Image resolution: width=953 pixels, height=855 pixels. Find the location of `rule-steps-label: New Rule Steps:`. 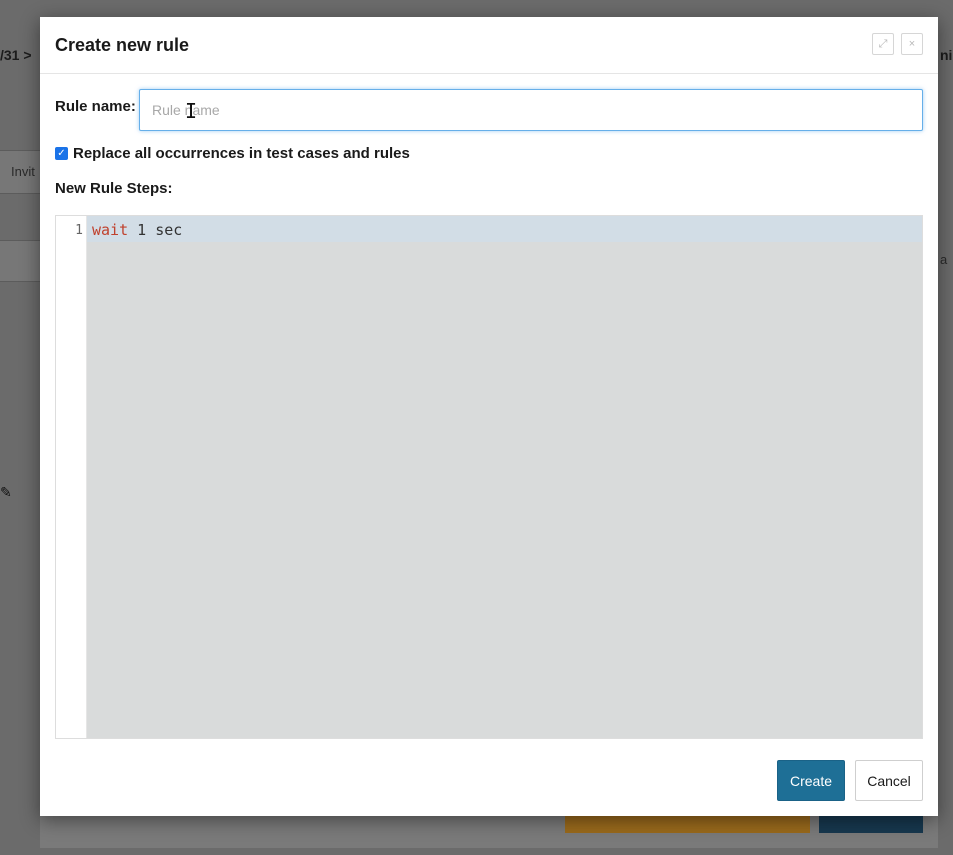

rule-steps-label: New Rule Steps: is located at coordinates (114, 188).